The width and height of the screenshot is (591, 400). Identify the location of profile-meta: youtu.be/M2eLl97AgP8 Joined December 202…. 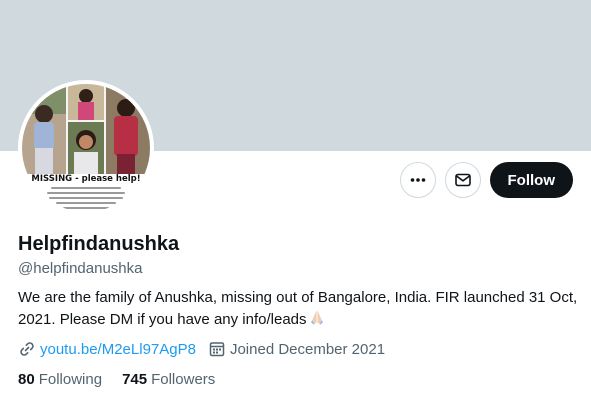
(207, 349).